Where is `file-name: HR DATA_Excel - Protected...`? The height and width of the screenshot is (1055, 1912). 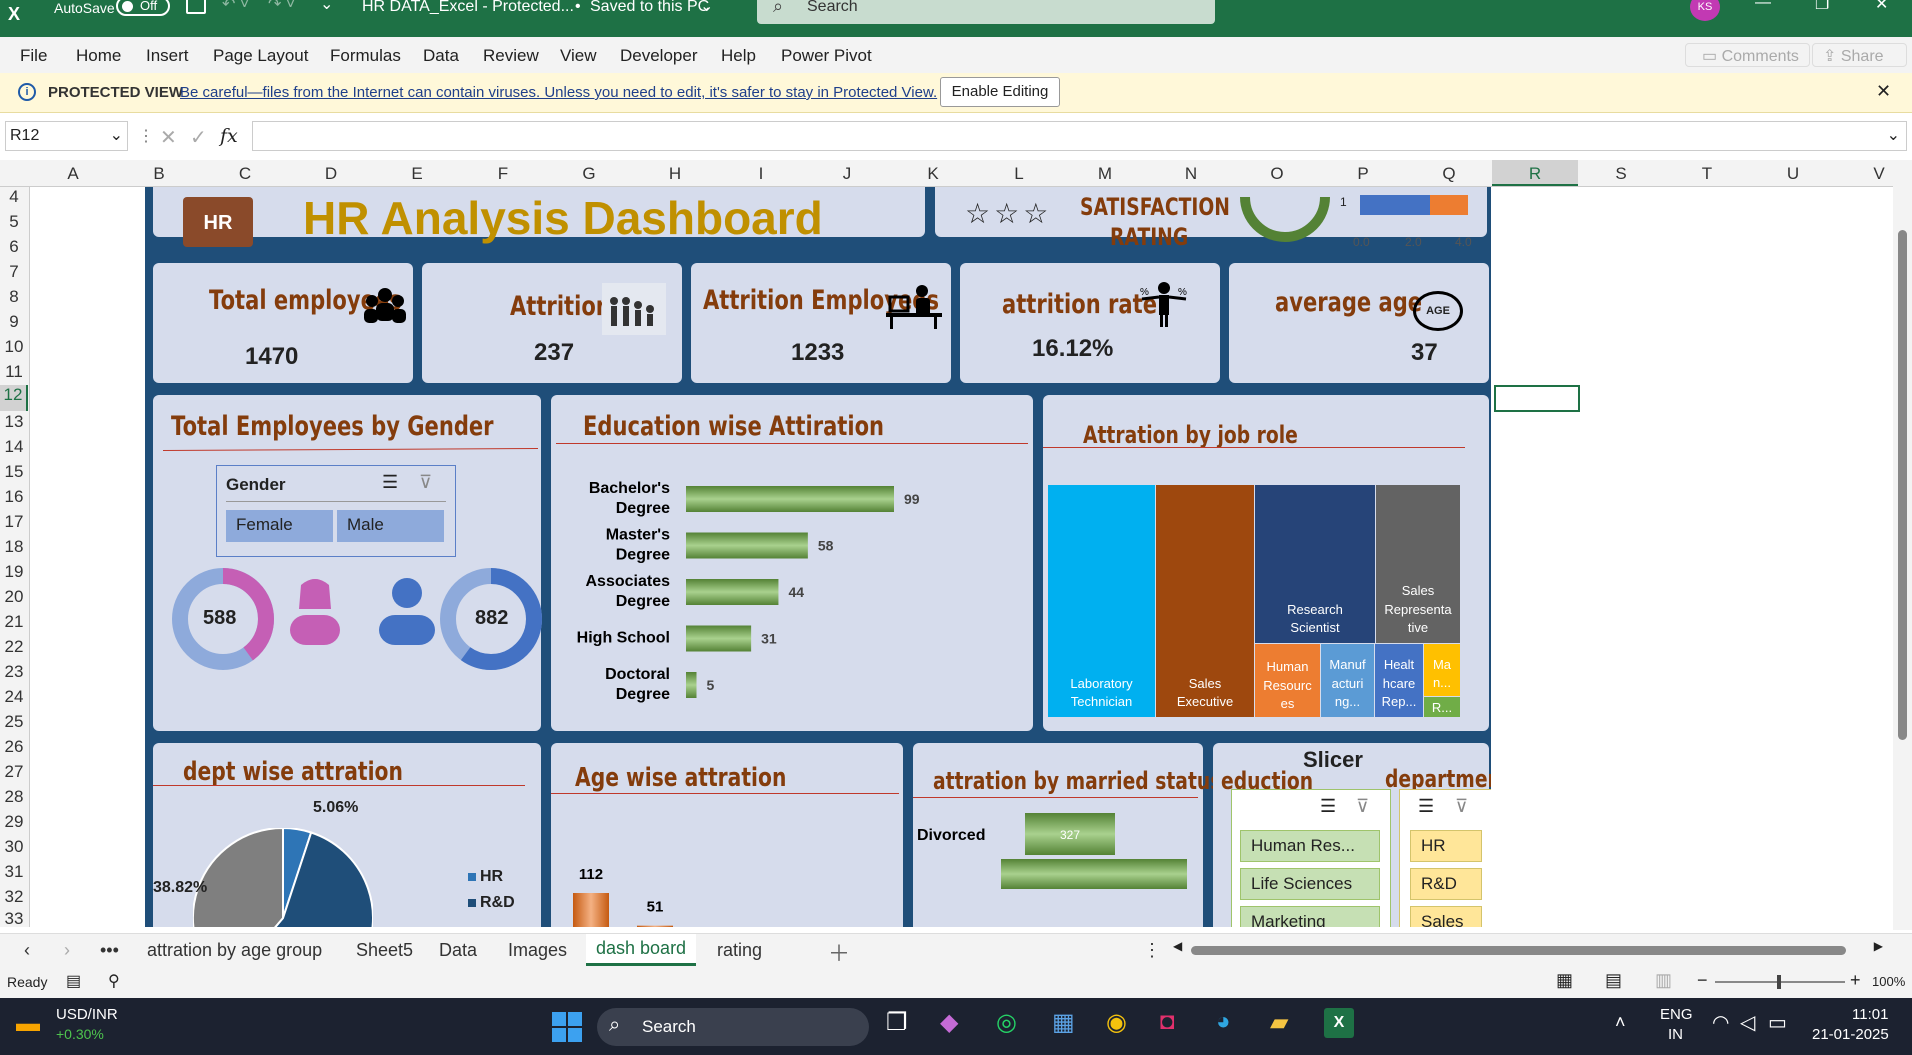 file-name: HR DATA_Excel - Protected... is located at coordinates (468, 8).